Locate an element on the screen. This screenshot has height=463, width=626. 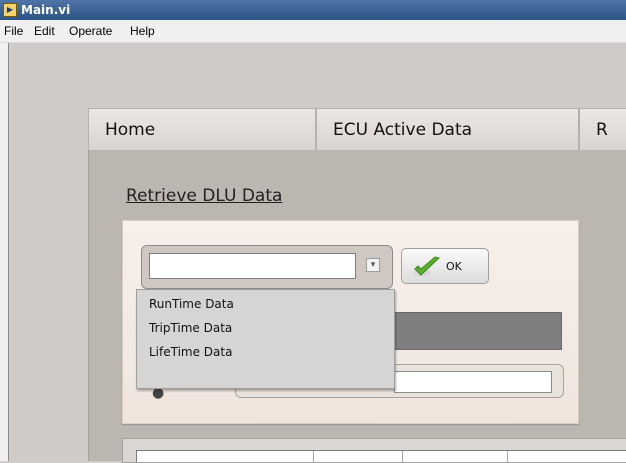
tab-partial-label: R is located at coordinates (602, 130).